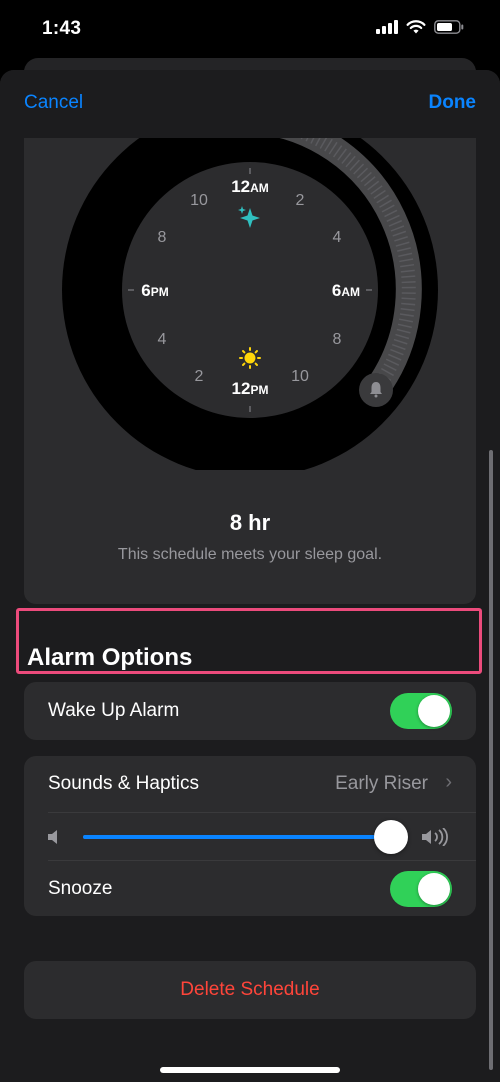 The height and width of the screenshot is (1082, 500). Describe the element at coordinates (435, 837) in the screenshot. I see `speaker-high-icon` at that location.